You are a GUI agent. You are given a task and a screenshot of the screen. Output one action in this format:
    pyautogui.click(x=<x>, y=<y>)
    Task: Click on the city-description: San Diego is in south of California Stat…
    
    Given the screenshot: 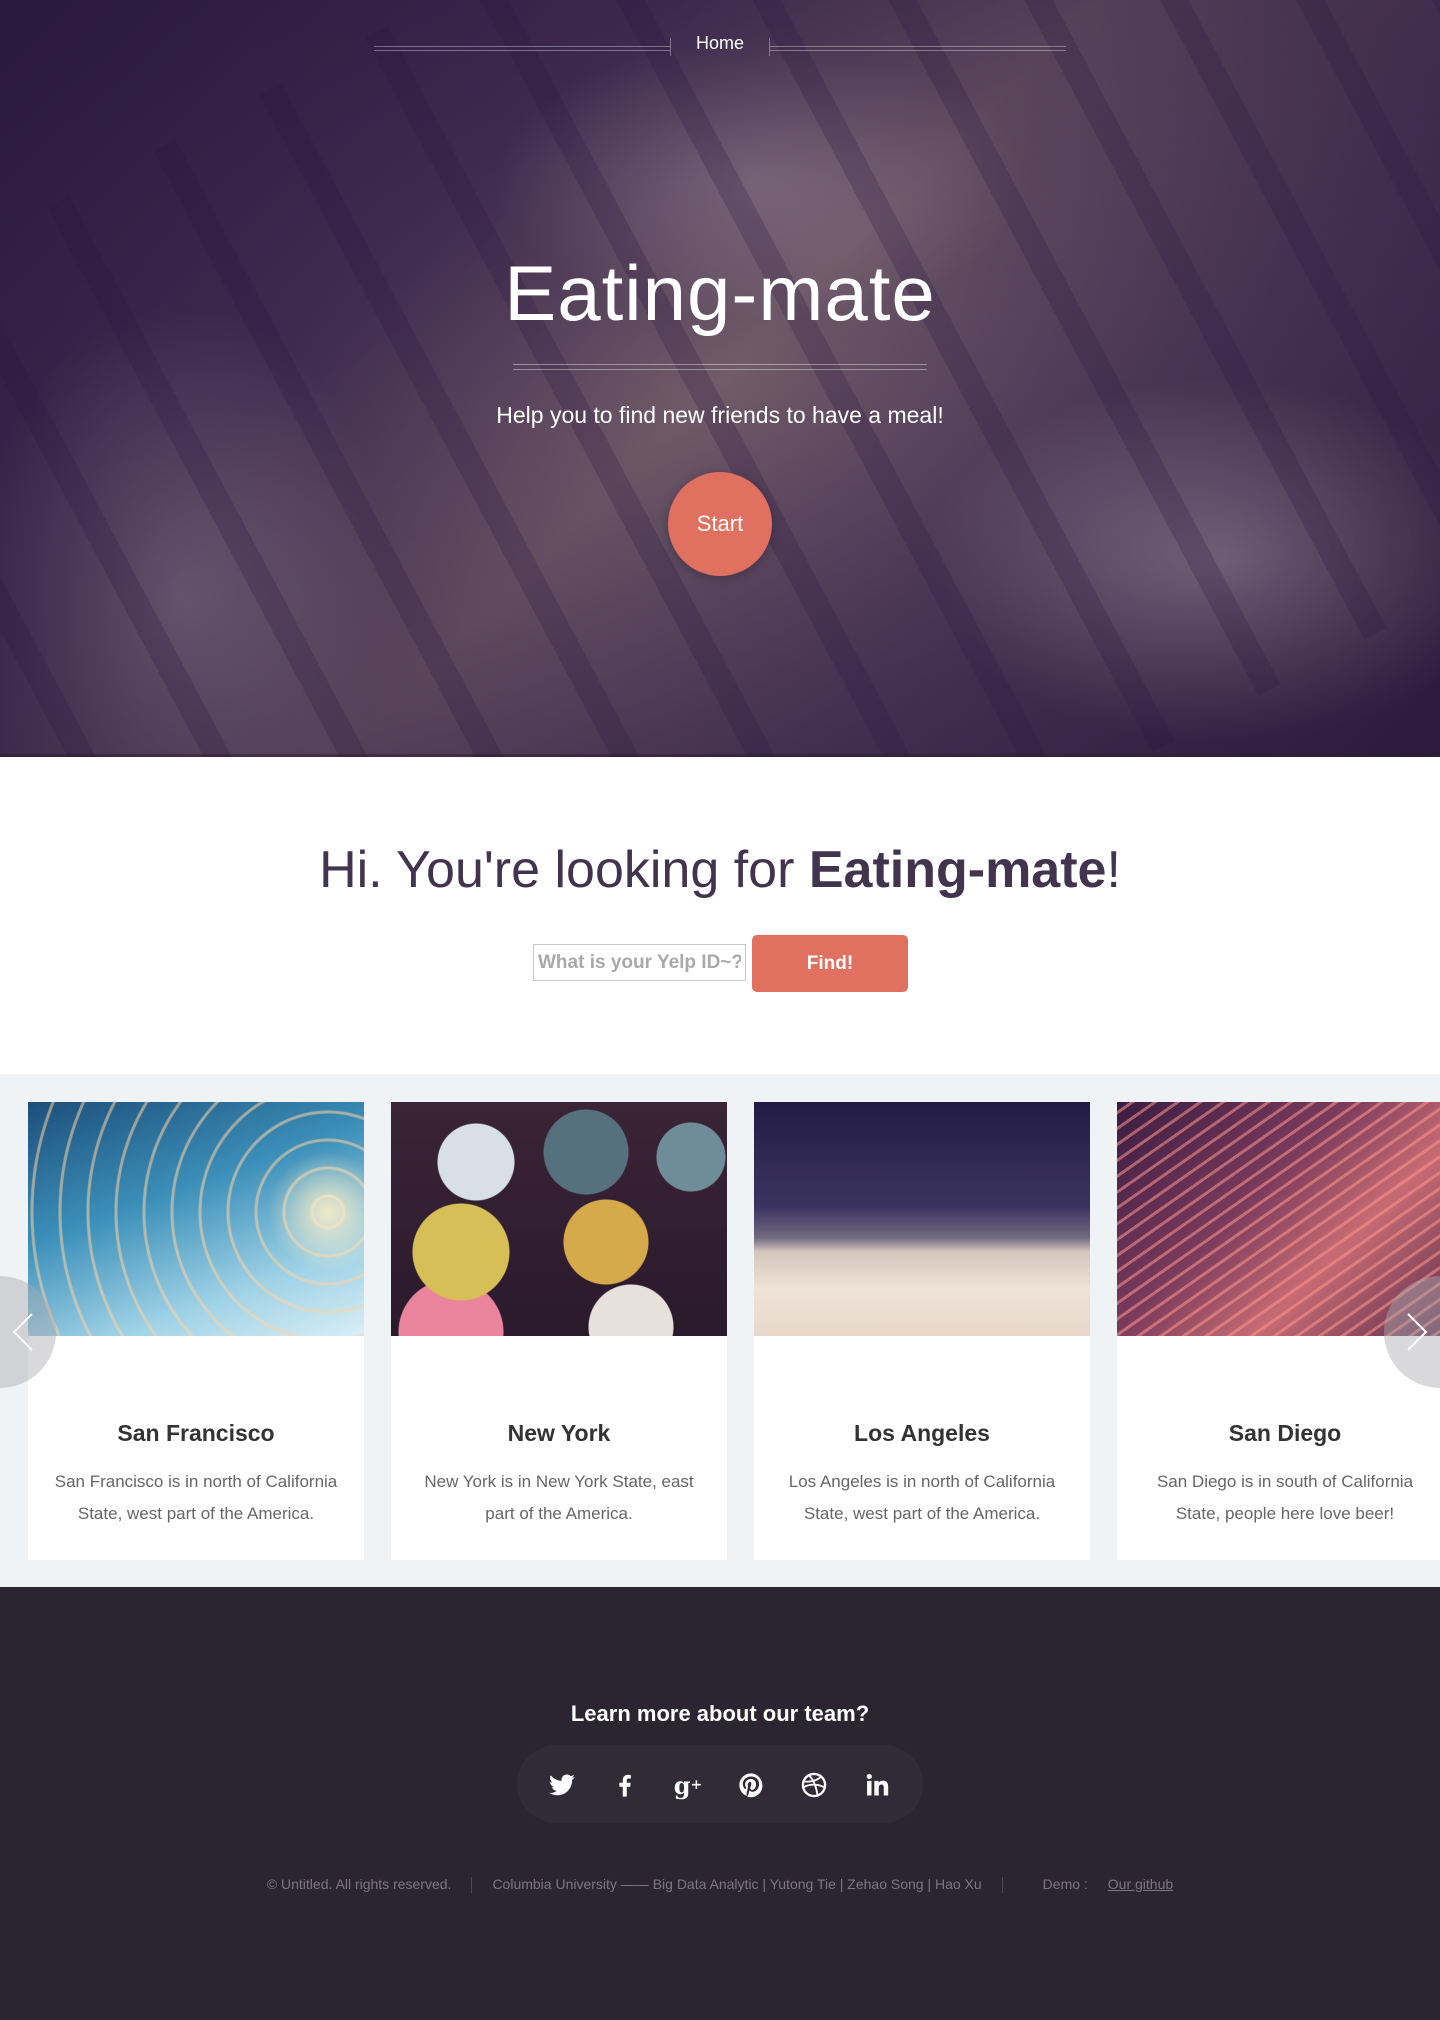 What is the action you would take?
    pyautogui.click(x=1285, y=1497)
    